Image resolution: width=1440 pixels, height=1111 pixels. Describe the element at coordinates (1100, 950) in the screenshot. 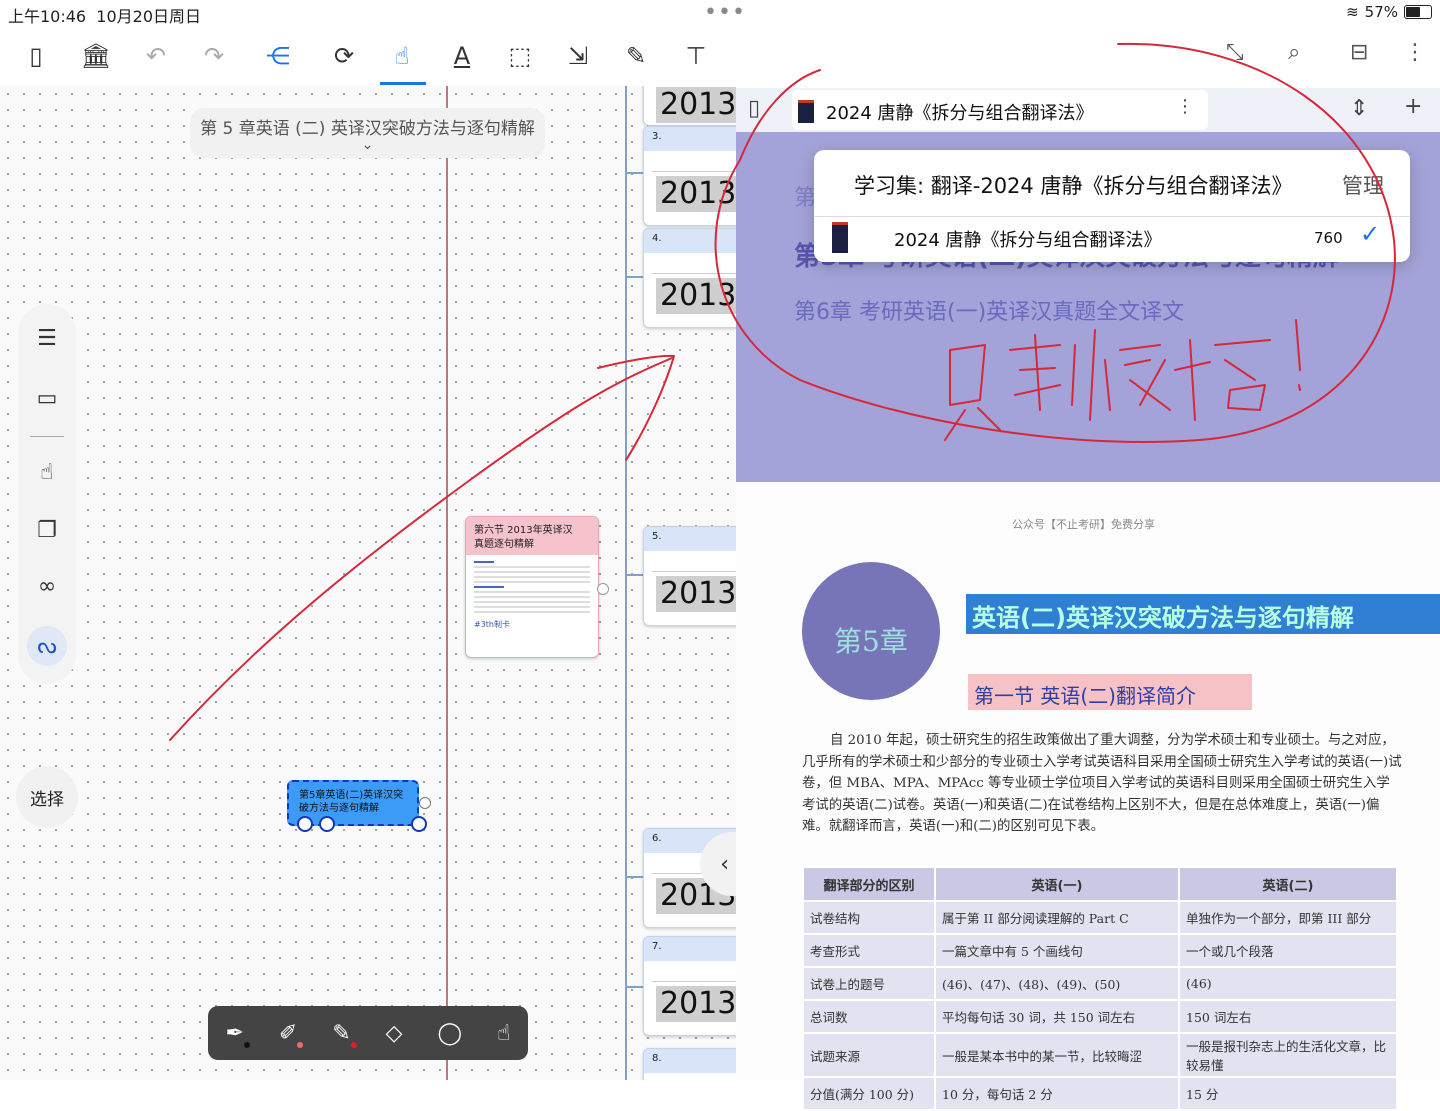

I see `table-row: 考查形式 一篇文章中有 5 个画线句 一个或几个段落` at that location.